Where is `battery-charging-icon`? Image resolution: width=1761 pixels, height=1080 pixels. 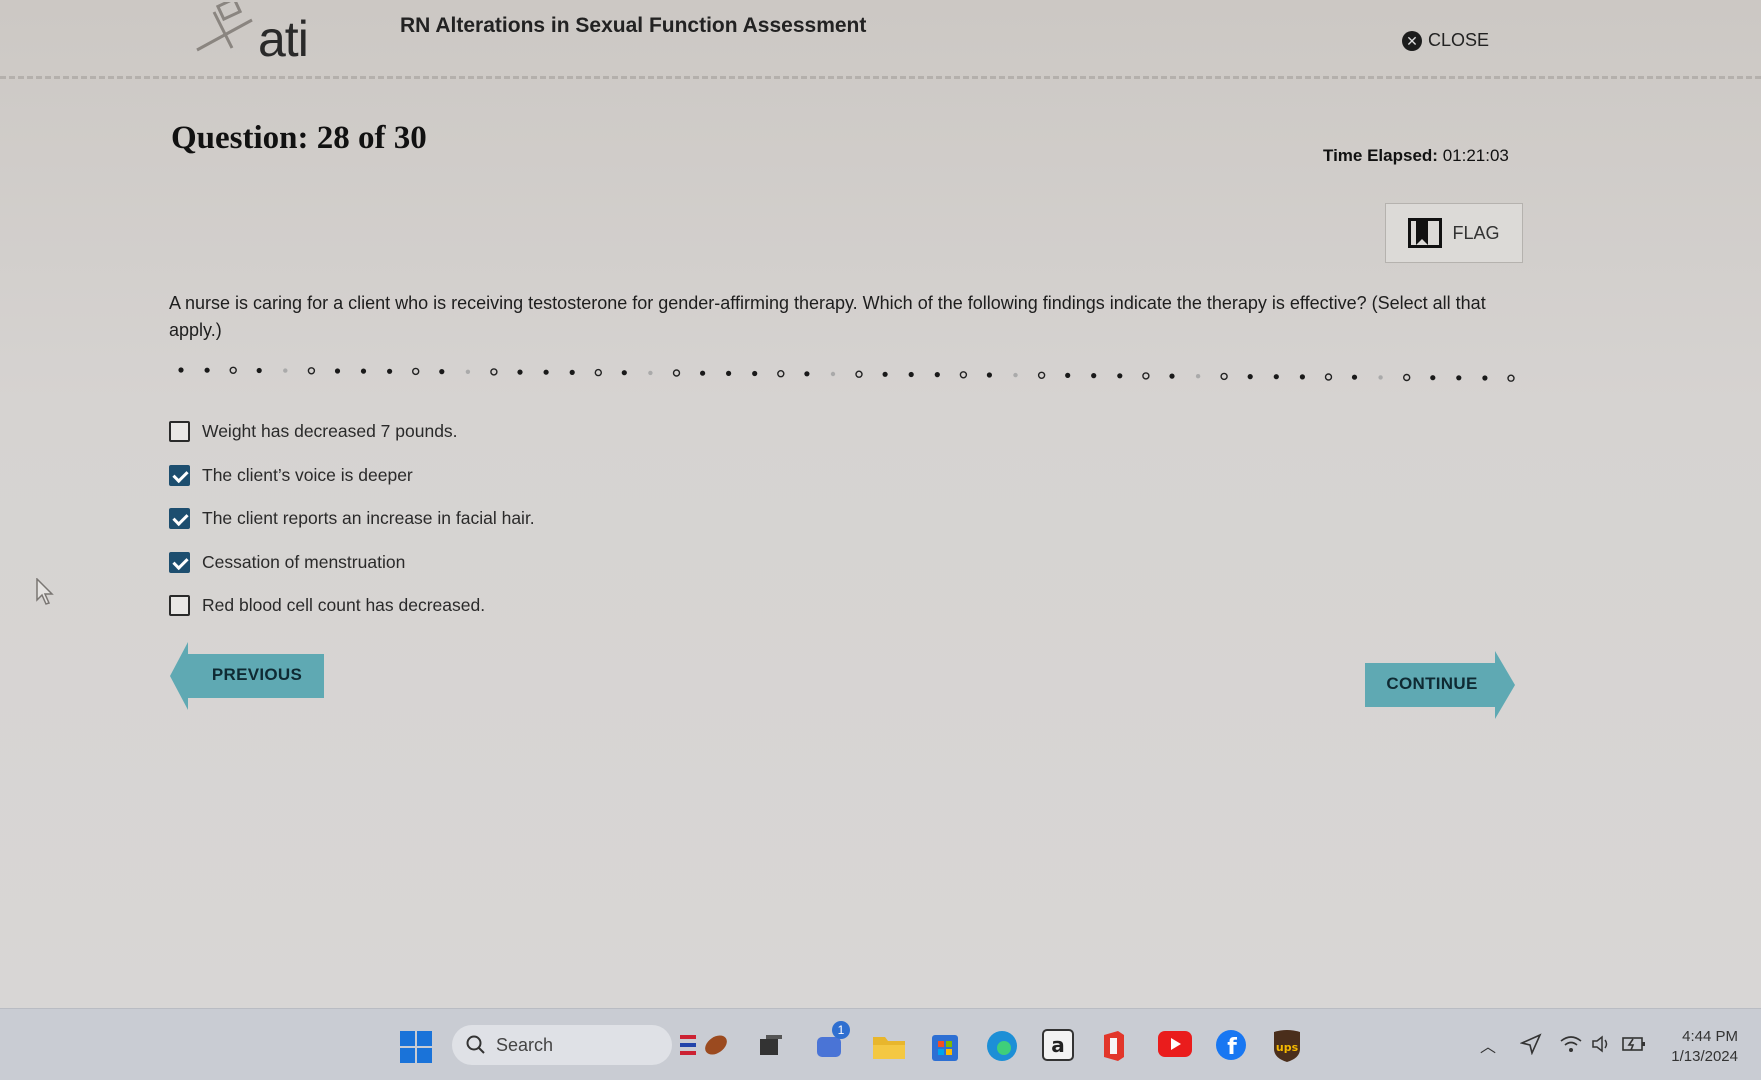
battery-charging-icon is located at coordinates (1634, 1044).